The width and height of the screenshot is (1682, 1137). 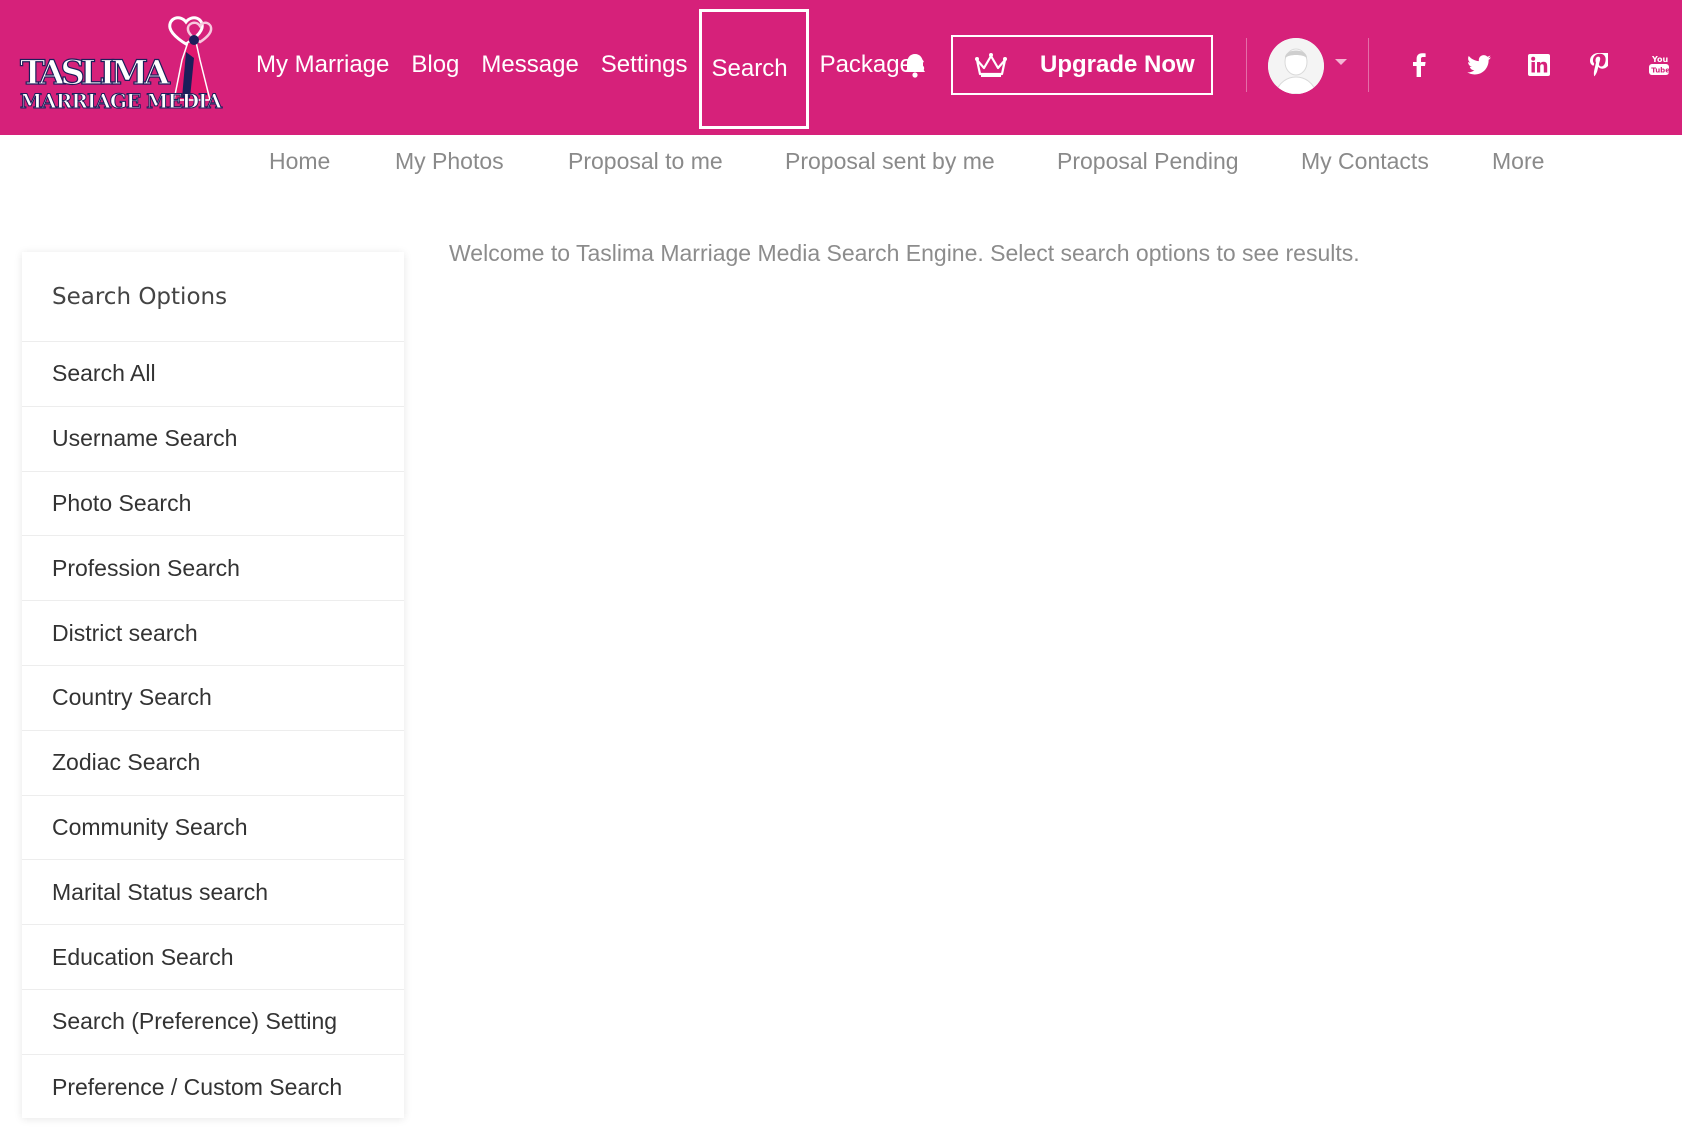 What do you see at coordinates (435, 65) in the screenshot?
I see `nav-blog: Blog` at bounding box center [435, 65].